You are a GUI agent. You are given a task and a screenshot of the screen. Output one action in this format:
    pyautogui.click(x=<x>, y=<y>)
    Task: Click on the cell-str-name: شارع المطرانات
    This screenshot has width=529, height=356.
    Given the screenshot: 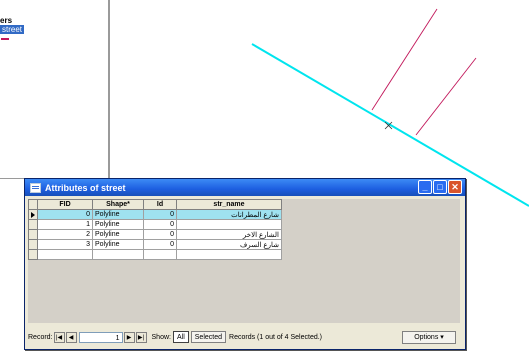 What is the action you would take?
    pyautogui.click(x=229, y=214)
    